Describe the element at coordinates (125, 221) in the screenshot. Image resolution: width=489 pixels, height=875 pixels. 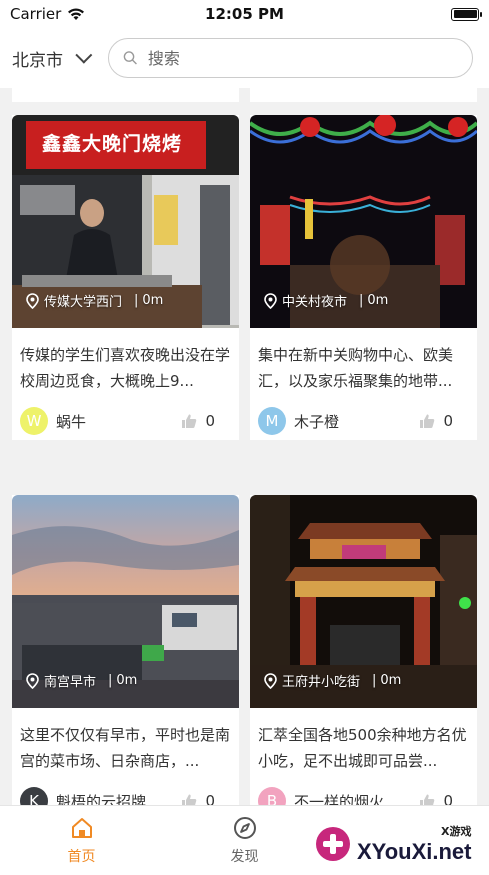
I see `card-image: 鑫鑫大晚门烧烤 传媒大学西门 | 0m` at that location.